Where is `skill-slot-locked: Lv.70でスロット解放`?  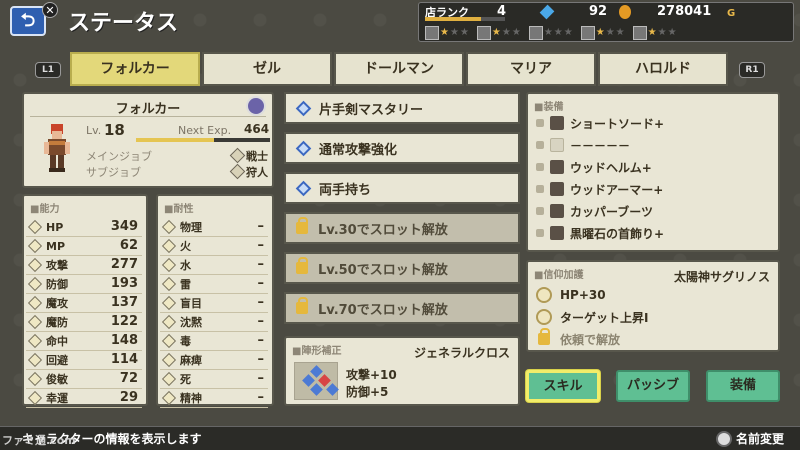 skill-slot-locked: Lv.70でスロット解放 is located at coordinates (402, 308).